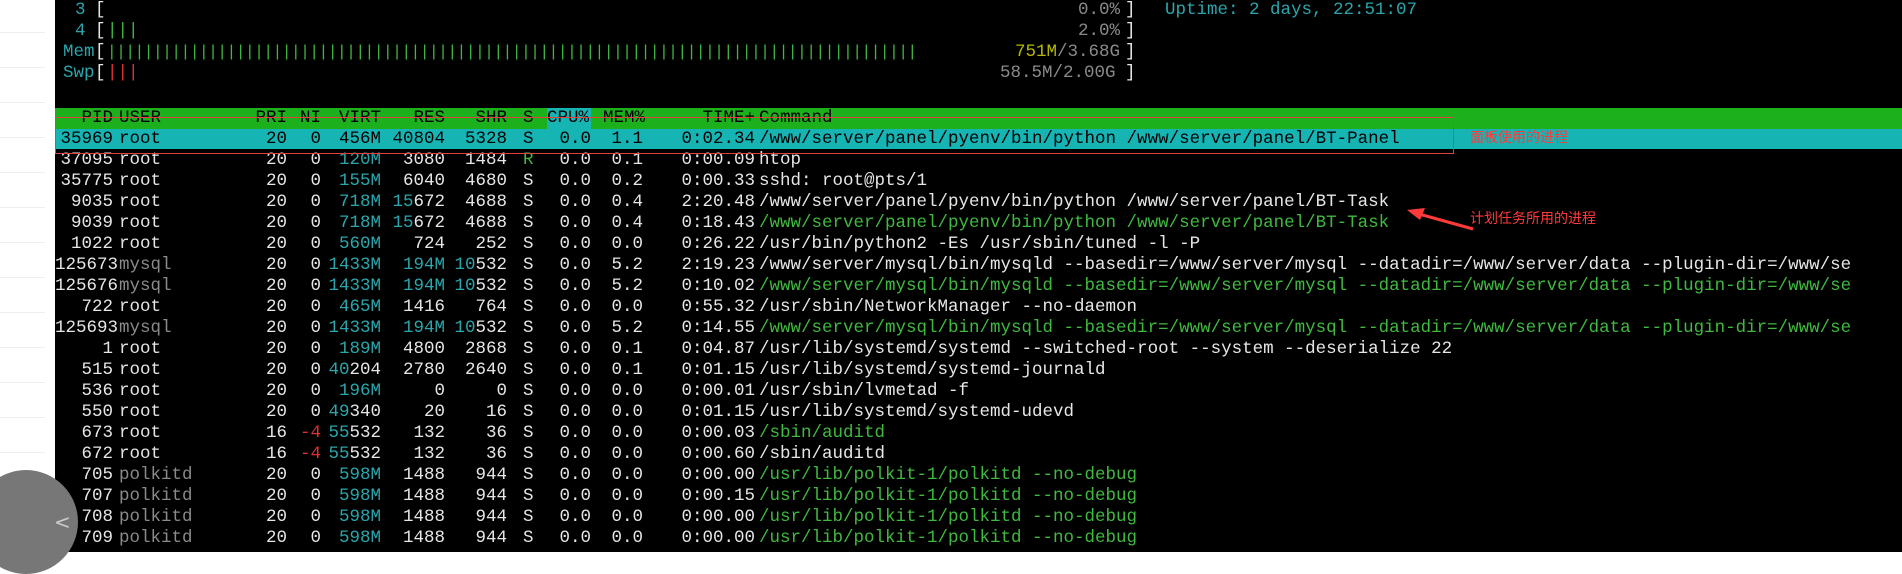 Image resolution: width=1902 pixels, height=574 pixels. Describe the element at coordinates (423, 370) in the screenshot. I see `res-cell: 2780` at that location.